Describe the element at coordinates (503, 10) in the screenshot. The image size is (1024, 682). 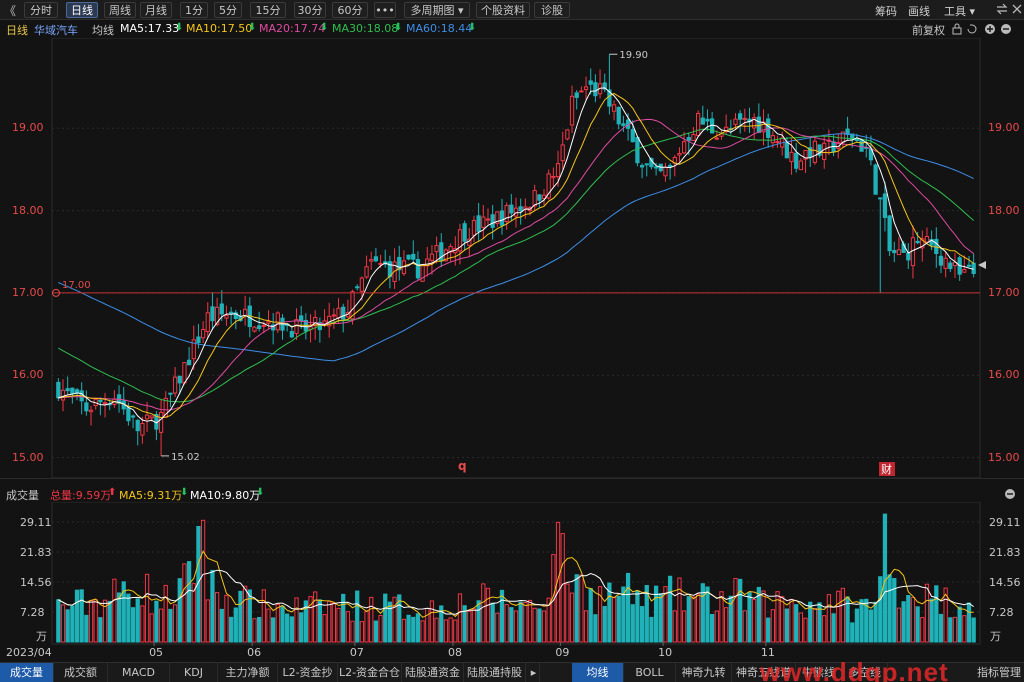
I see `tab-11: 个股资料` at that location.